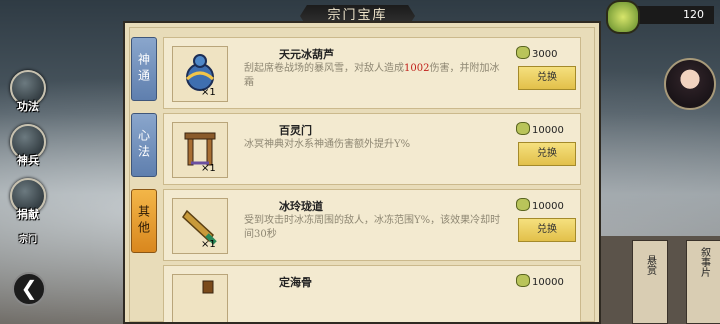 The image size is (720, 324). What do you see at coordinates (650, 282) in the screenshot?
I see `bottom-card-bounty: 悬赏` at bounding box center [650, 282].